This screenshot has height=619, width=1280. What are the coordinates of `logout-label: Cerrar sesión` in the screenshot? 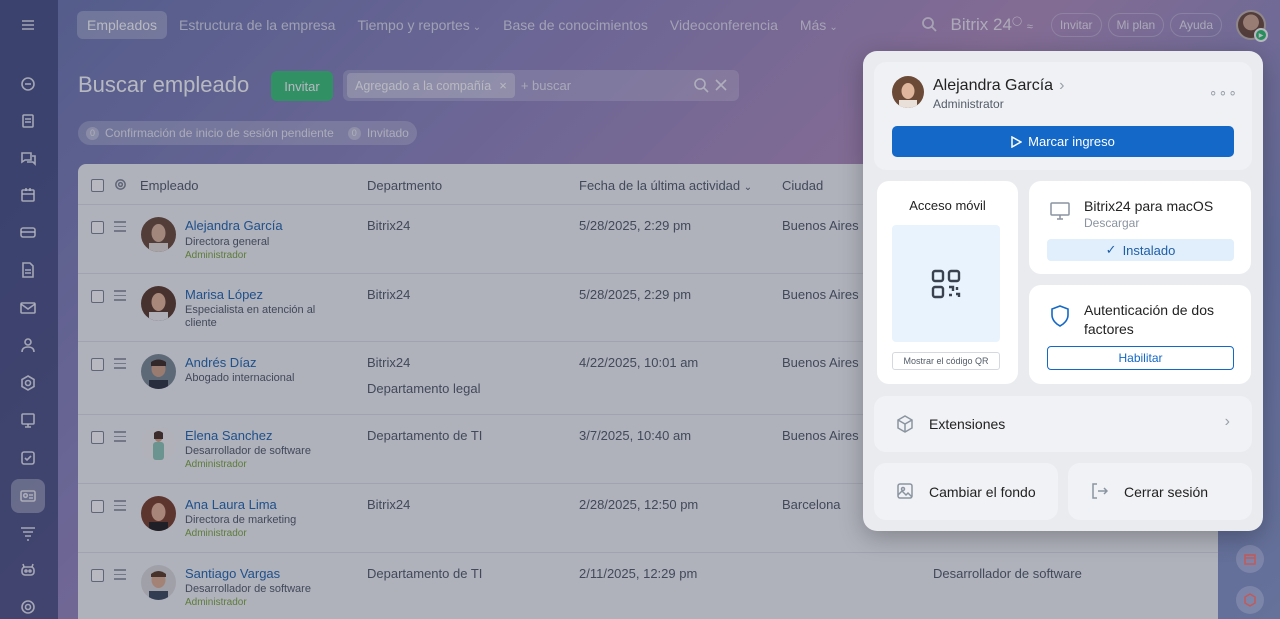 It's located at (1166, 492).